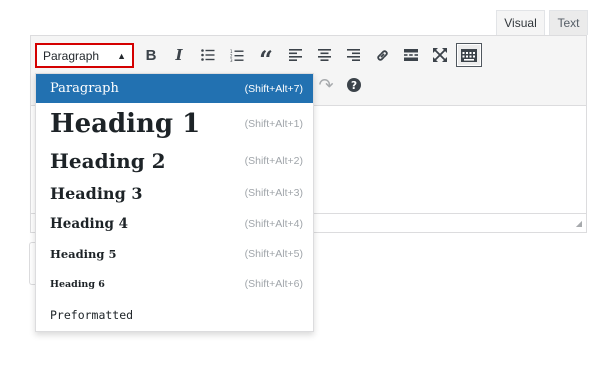  I want to click on help-icon: ?, so click(354, 85).